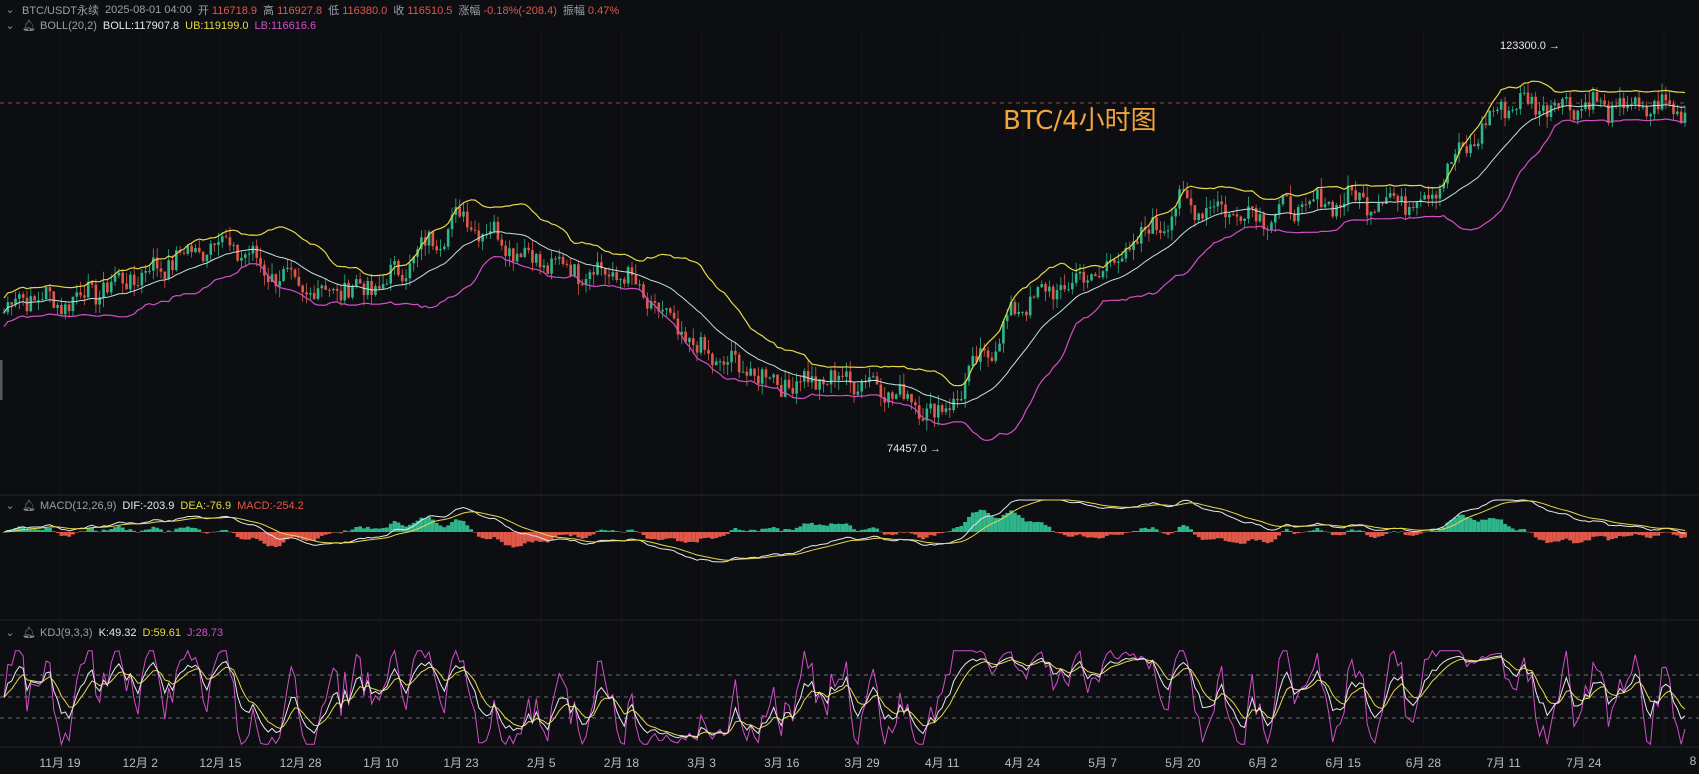 The height and width of the screenshot is (774, 1699). Describe the element at coordinates (68, 26) in the screenshot. I see `boll-name: BOLL(20,2)` at that location.